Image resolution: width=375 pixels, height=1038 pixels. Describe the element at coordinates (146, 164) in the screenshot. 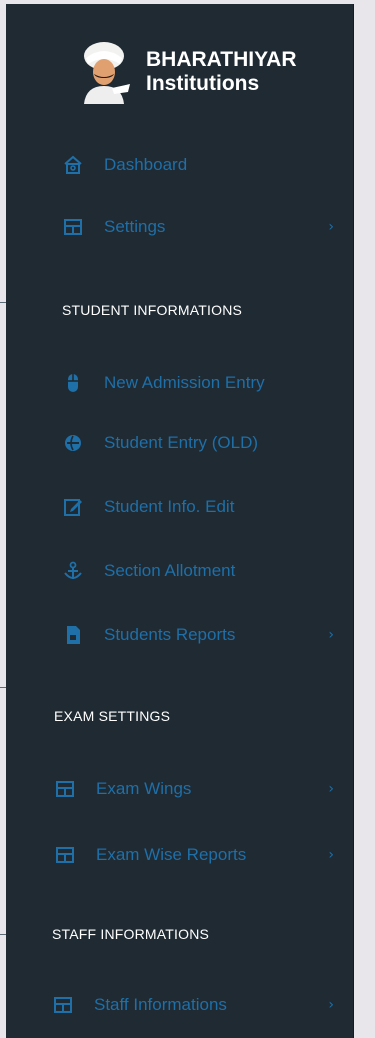

I see `sidebar-item-label: Dashboard` at that location.